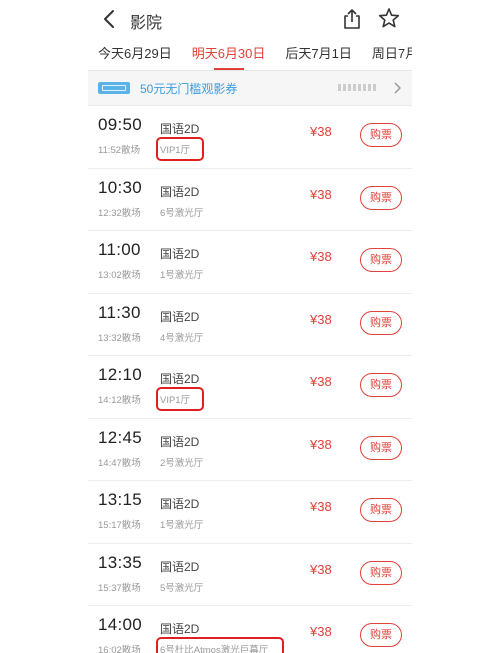 The width and height of the screenshot is (500, 653). What do you see at coordinates (182, 588) in the screenshot?
I see `showtime-hall: 5号激光厅` at bounding box center [182, 588].